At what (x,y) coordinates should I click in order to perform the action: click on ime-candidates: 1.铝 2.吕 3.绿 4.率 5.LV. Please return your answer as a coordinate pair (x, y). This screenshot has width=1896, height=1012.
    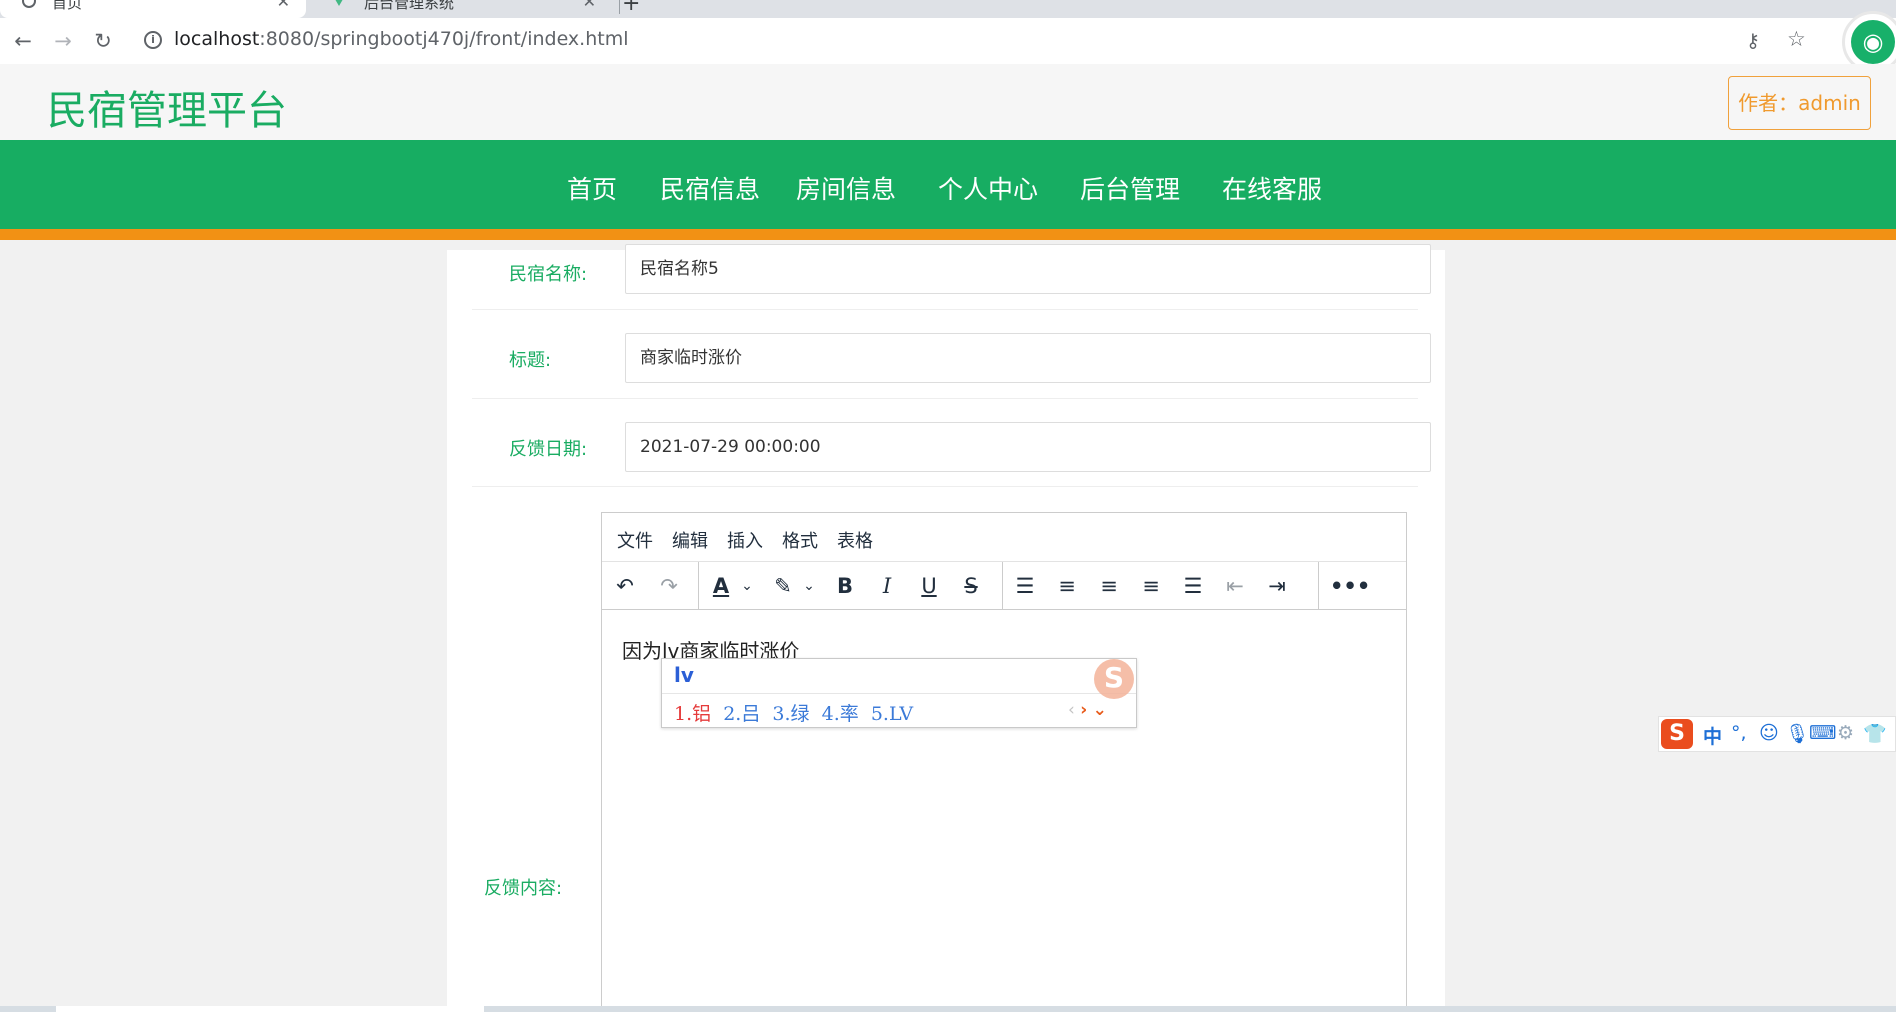
    Looking at the image, I should click on (793, 712).